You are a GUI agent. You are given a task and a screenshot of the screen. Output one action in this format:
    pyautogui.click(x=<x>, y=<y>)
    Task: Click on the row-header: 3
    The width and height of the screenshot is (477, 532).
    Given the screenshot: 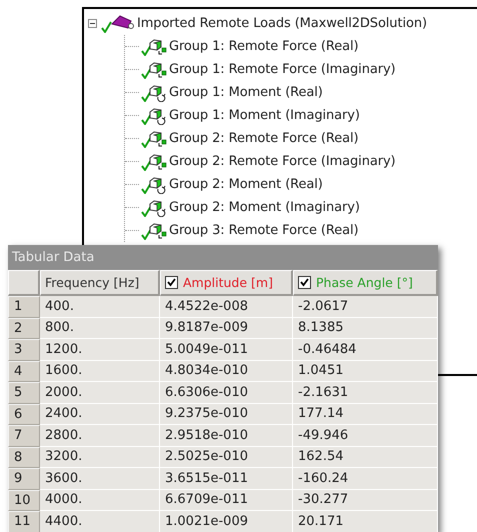 What is the action you would take?
    pyautogui.click(x=24, y=349)
    